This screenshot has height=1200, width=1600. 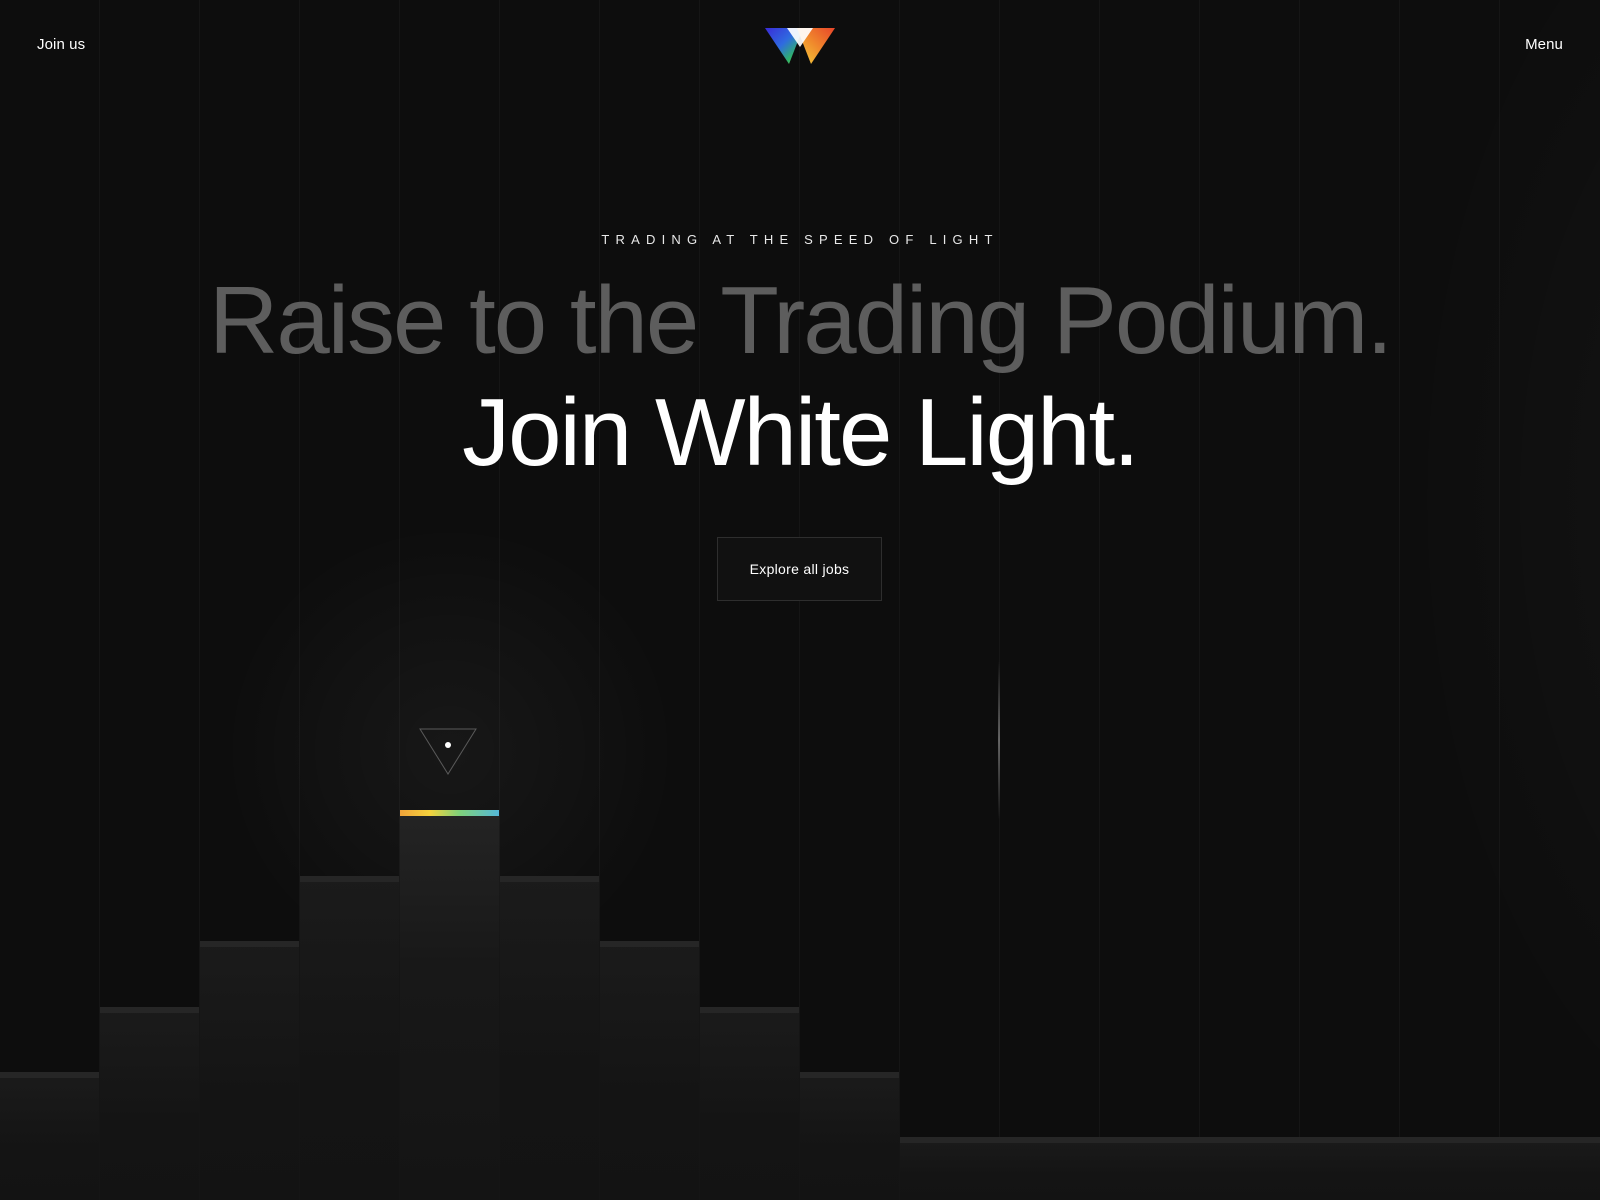 What do you see at coordinates (800, 320) in the screenshot?
I see `hero-headline-dim: Raise to the Trading Podium.` at bounding box center [800, 320].